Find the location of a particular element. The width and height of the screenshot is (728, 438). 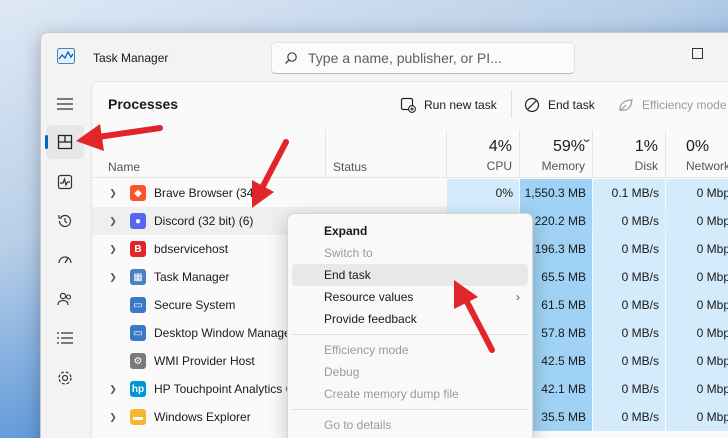

menu-item-debug: Debug is located at coordinates (410, 372).